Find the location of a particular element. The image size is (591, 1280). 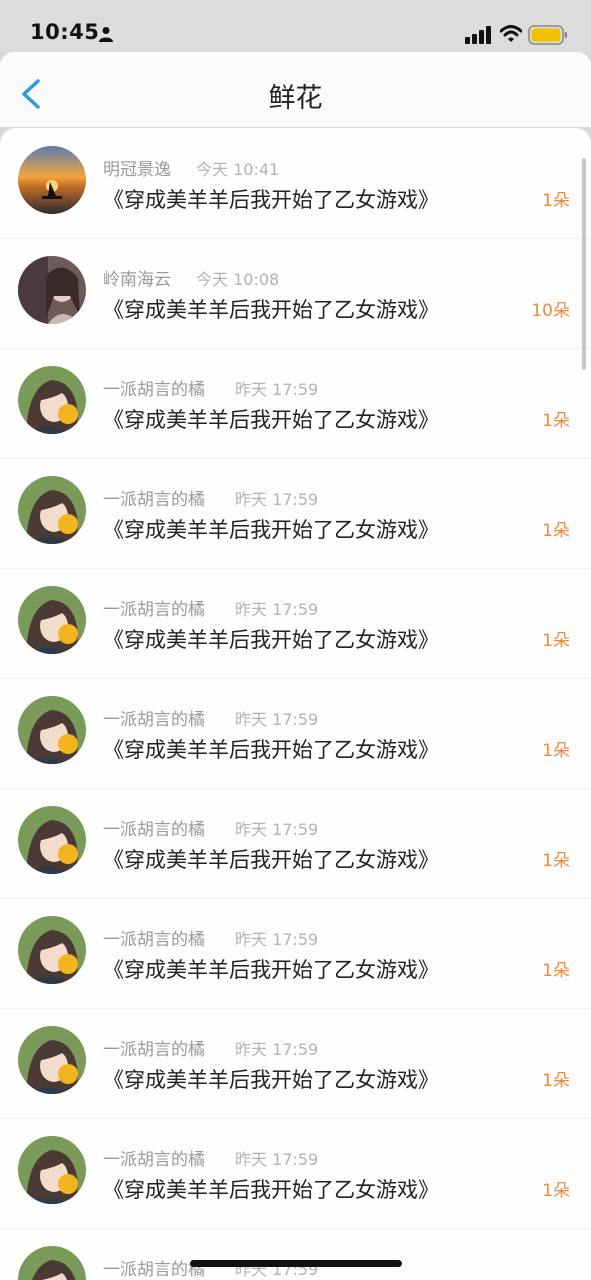

flower-count: 10朵 is located at coordinates (550, 311).